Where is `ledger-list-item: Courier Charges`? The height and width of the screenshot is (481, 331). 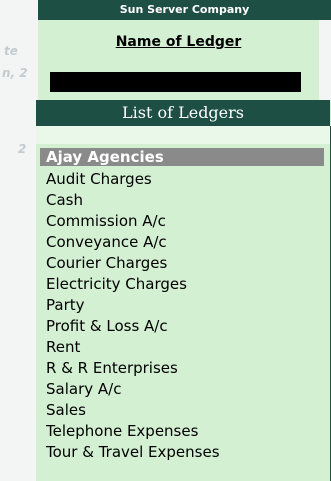
ledger-list-item: Courier Charges is located at coordinates (182, 263).